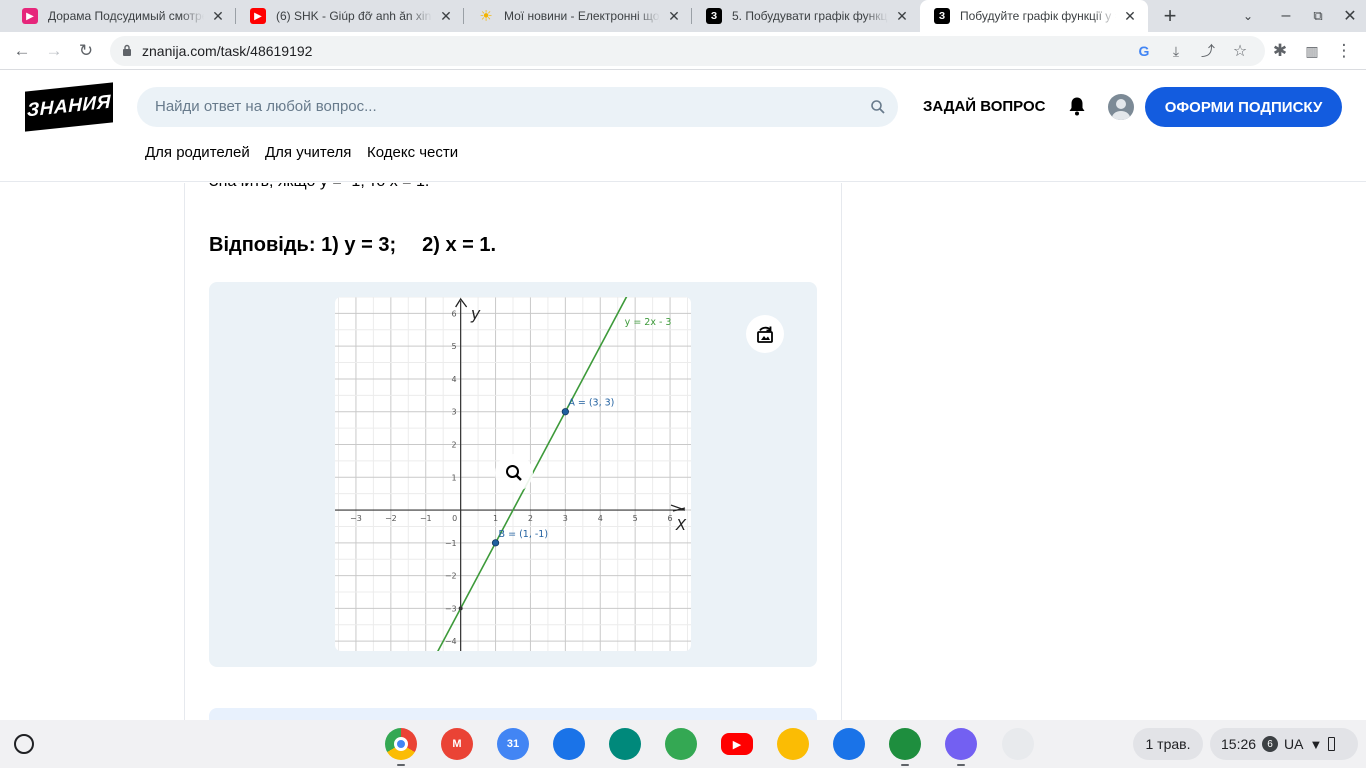 This screenshot has width=1366, height=768. I want to click on x-tick-label: 0, so click(454, 518).